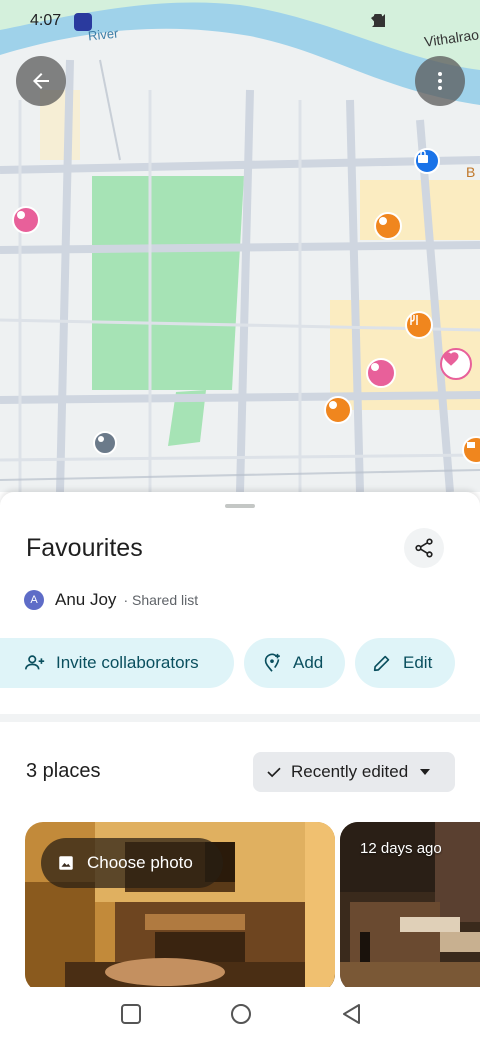 This screenshot has height=1041, width=480. Describe the element at coordinates (418, 662) in the screenshot. I see `edit-label: Edit` at that location.